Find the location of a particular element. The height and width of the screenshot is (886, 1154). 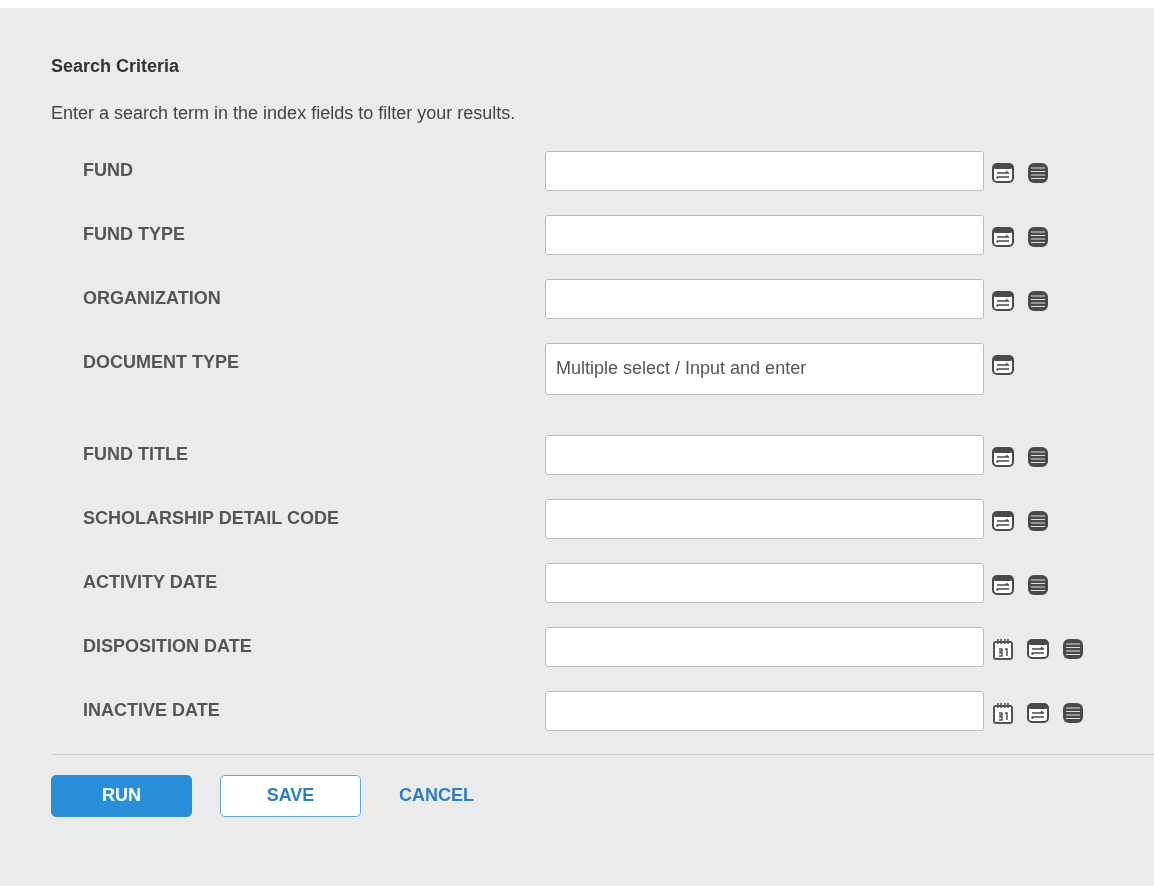

save-button: SAVE is located at coordinates (290, 795).